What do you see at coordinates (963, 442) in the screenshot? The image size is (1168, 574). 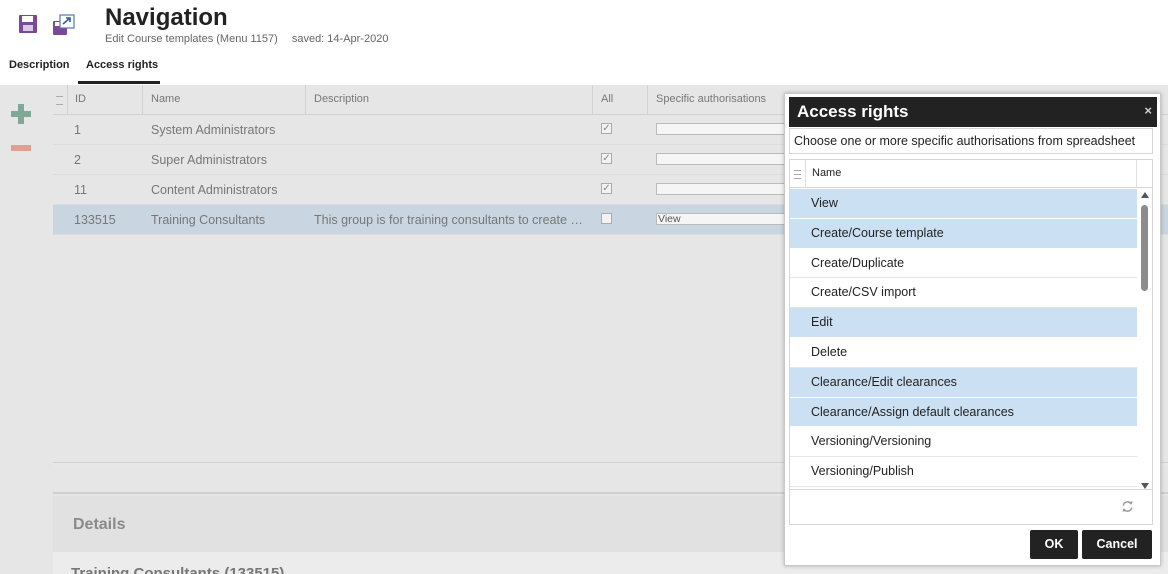 I see `list-item: Versioning/Versioning` at bounding box center [963, 442].